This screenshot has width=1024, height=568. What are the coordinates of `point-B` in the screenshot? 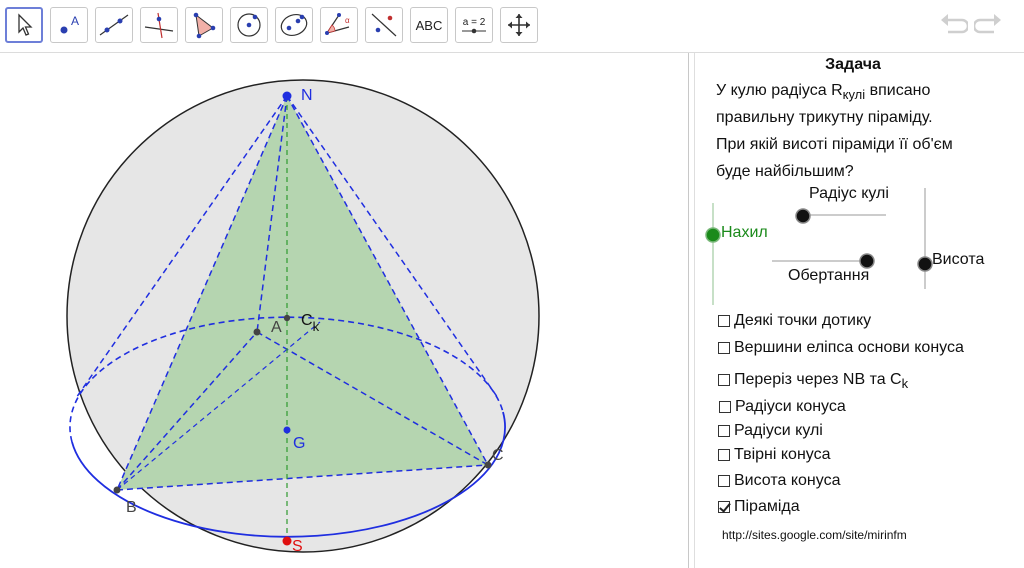 It's located at (117, 490).